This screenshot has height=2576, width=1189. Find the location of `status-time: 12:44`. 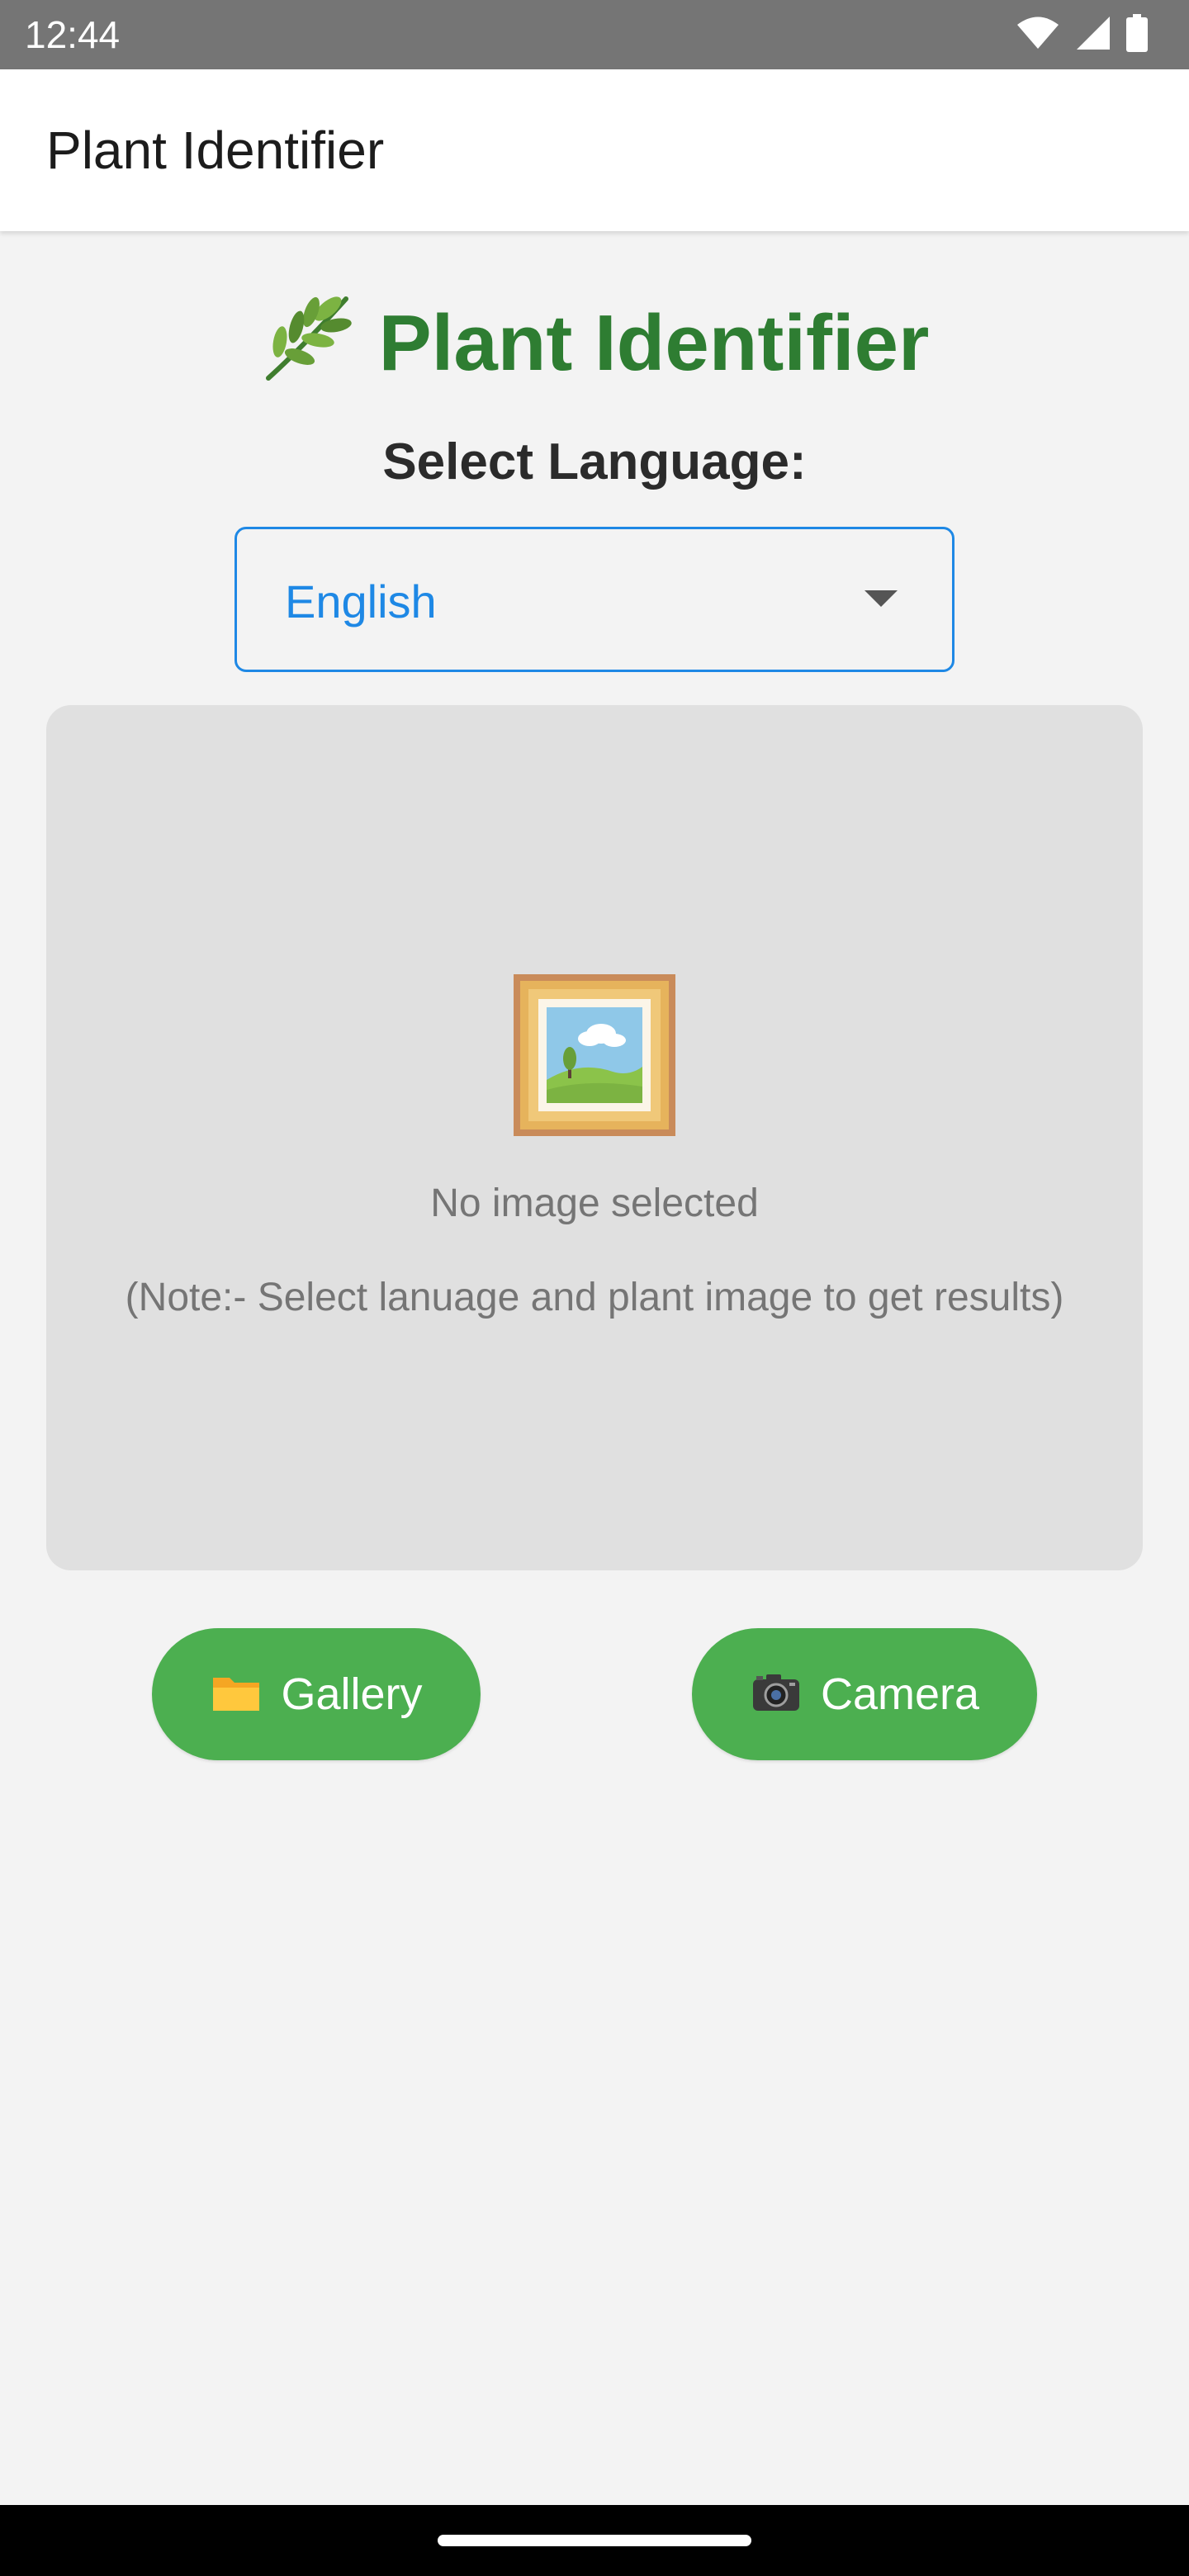

status-time: 12:44 is located at coordinates (73, 34).